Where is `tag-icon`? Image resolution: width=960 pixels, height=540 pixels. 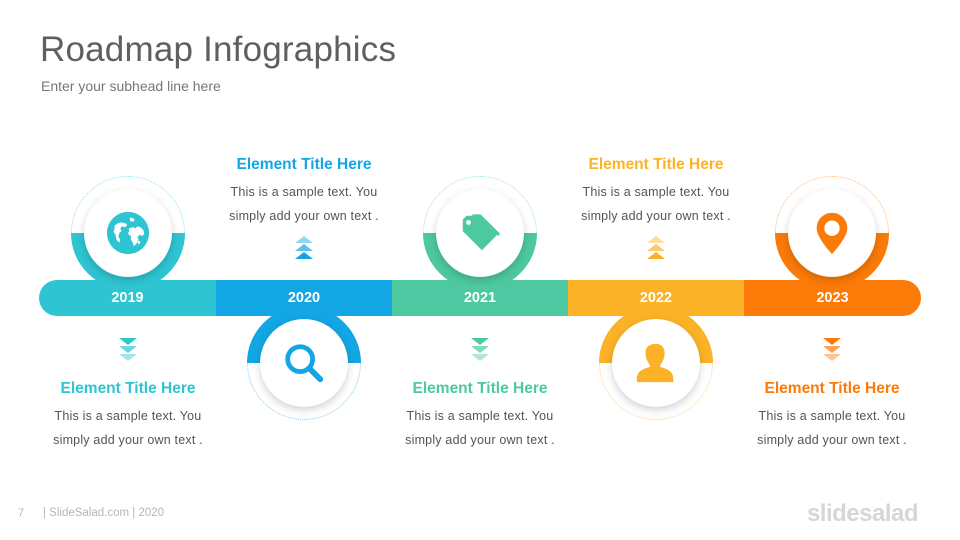 tag-icon is located at coordinates (481, 232).